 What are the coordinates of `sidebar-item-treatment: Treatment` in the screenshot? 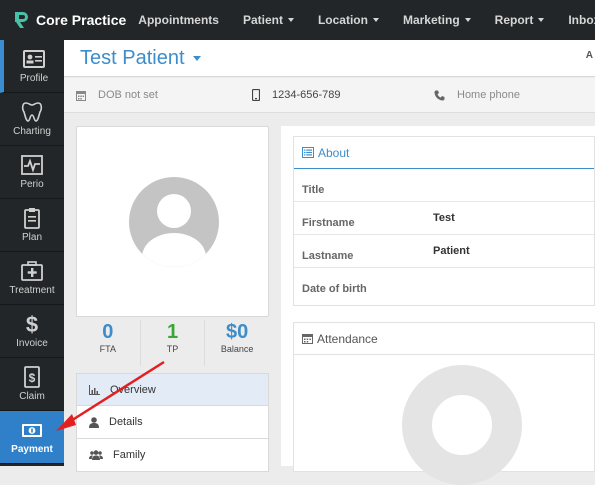 It's located at (32, 278).